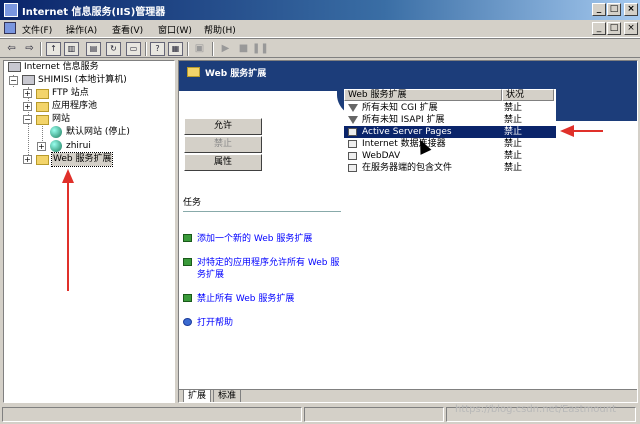 The width and height of the screenshot is (640, 424). I want to click on iis-app-icon, so click(11, 10).